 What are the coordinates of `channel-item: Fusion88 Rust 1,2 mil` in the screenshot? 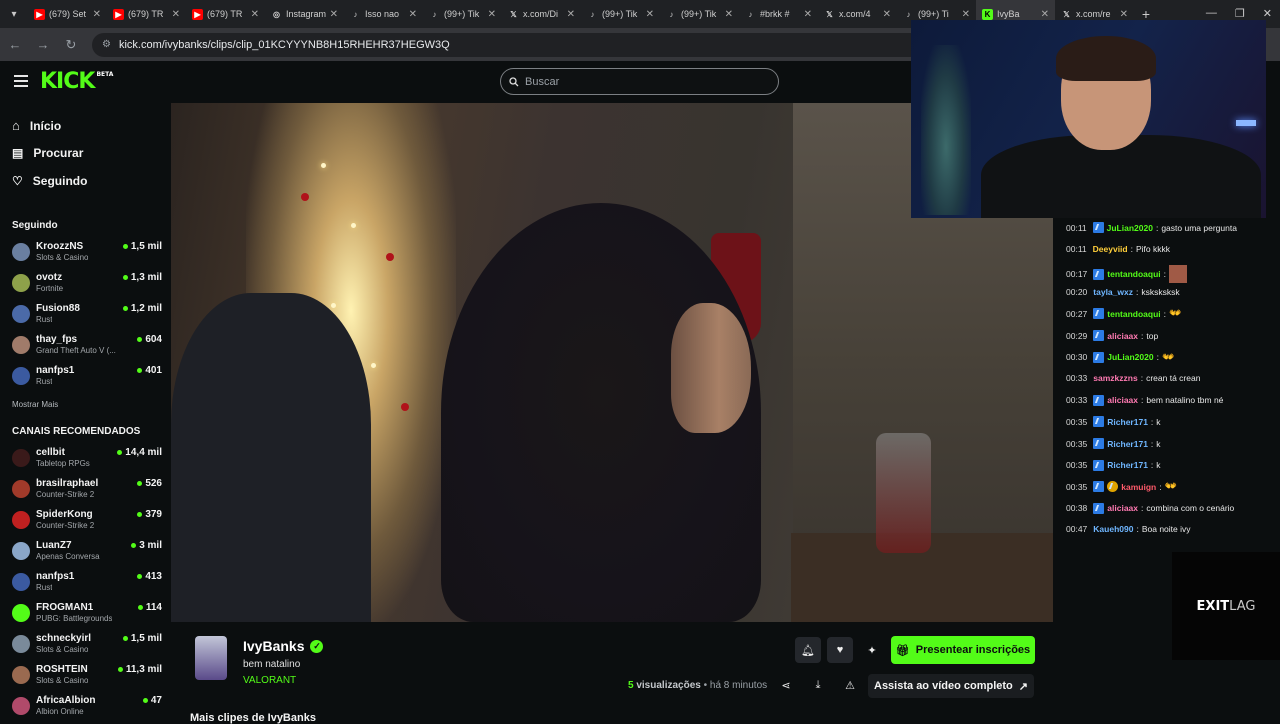 It's located at (87, 315).